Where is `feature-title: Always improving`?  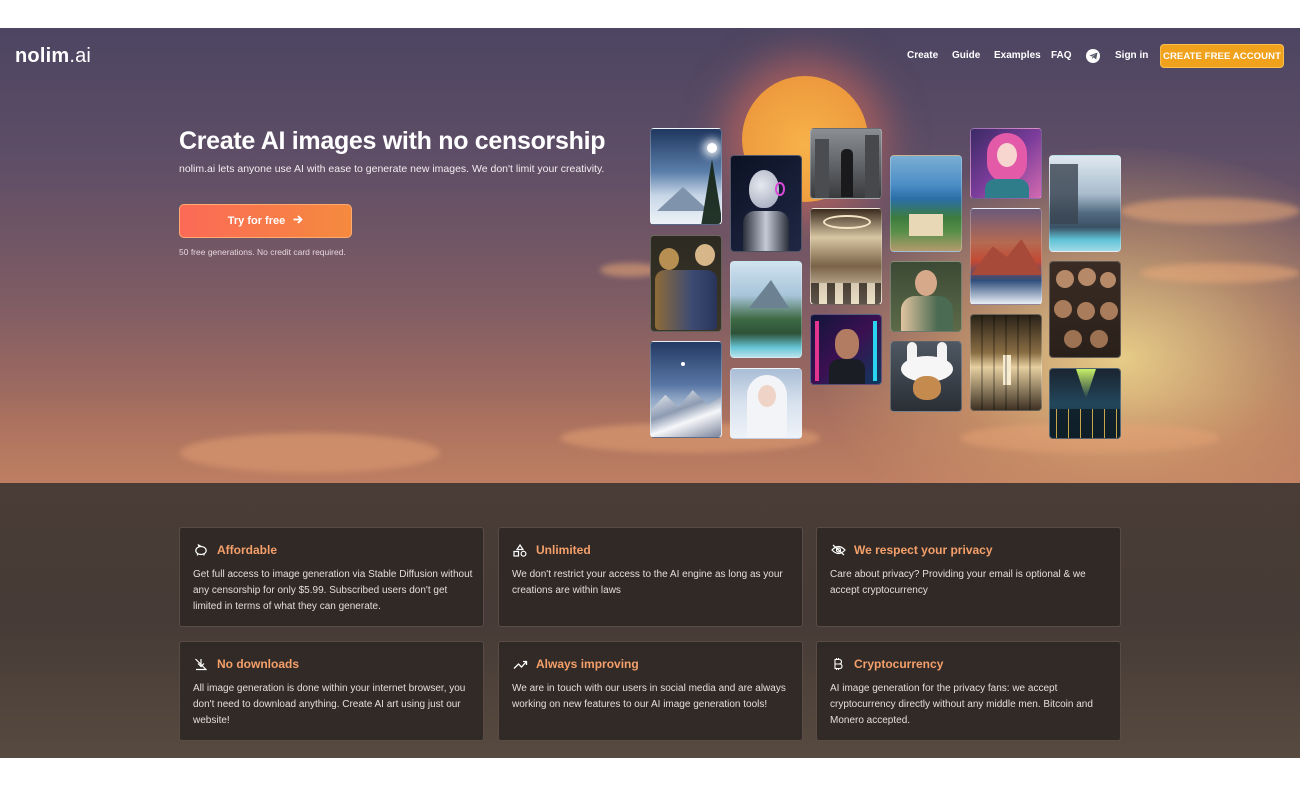 feature-title: Always improving is located at coordinates (587, 664).